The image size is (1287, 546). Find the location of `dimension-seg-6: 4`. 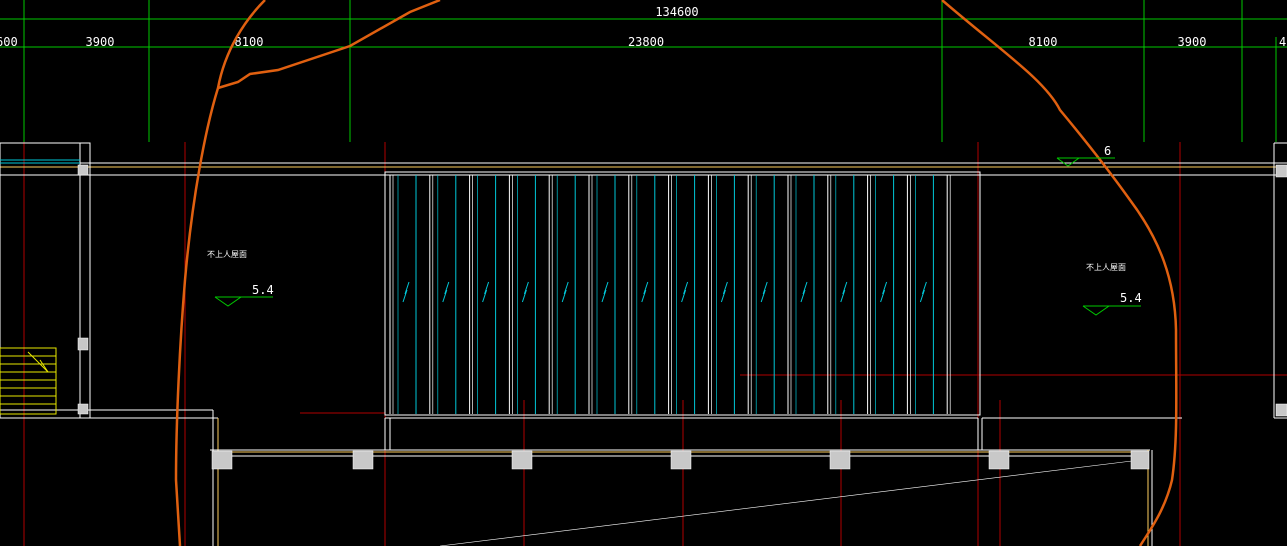

dimension-seg-6: 4 is located at coordinates (1282, 42).